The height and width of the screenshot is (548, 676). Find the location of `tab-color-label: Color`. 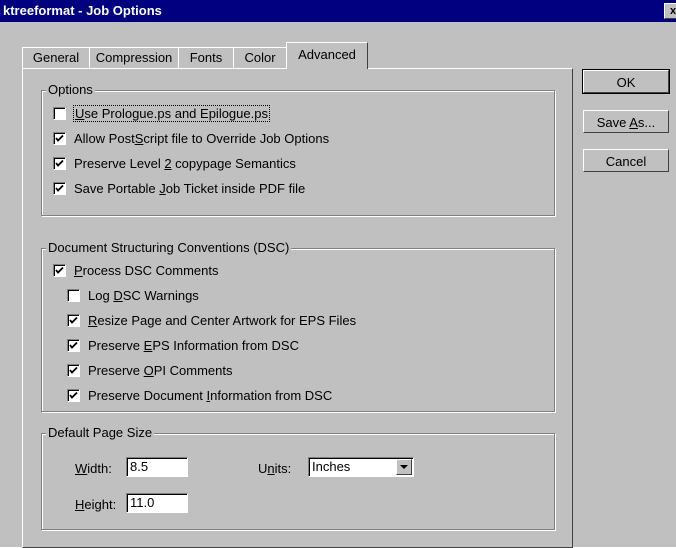

tab-color-label: Color is located at coordinates (260, 57).